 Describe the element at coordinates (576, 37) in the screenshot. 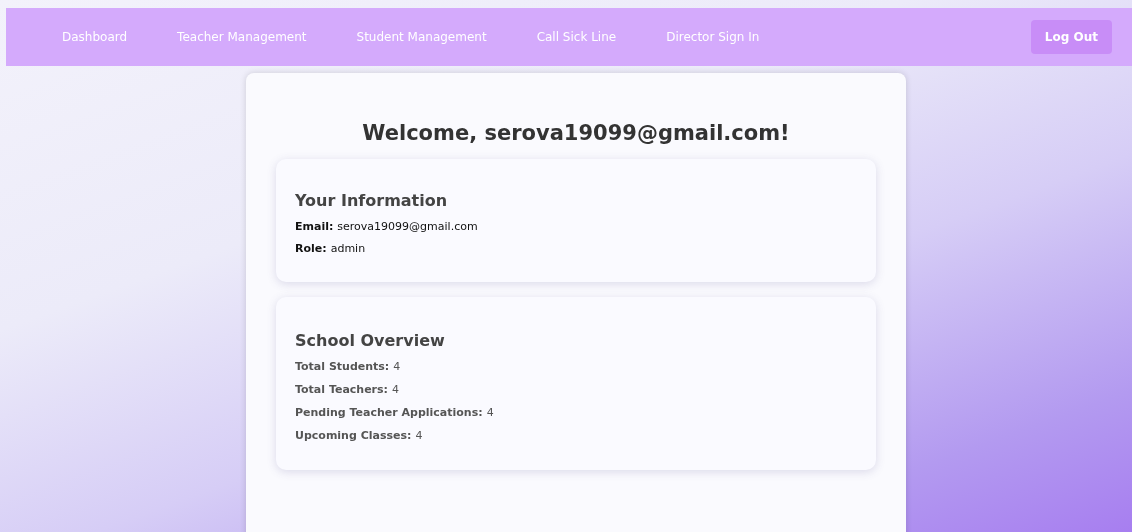

I see `nav-link: Call Sick Line` at that location.